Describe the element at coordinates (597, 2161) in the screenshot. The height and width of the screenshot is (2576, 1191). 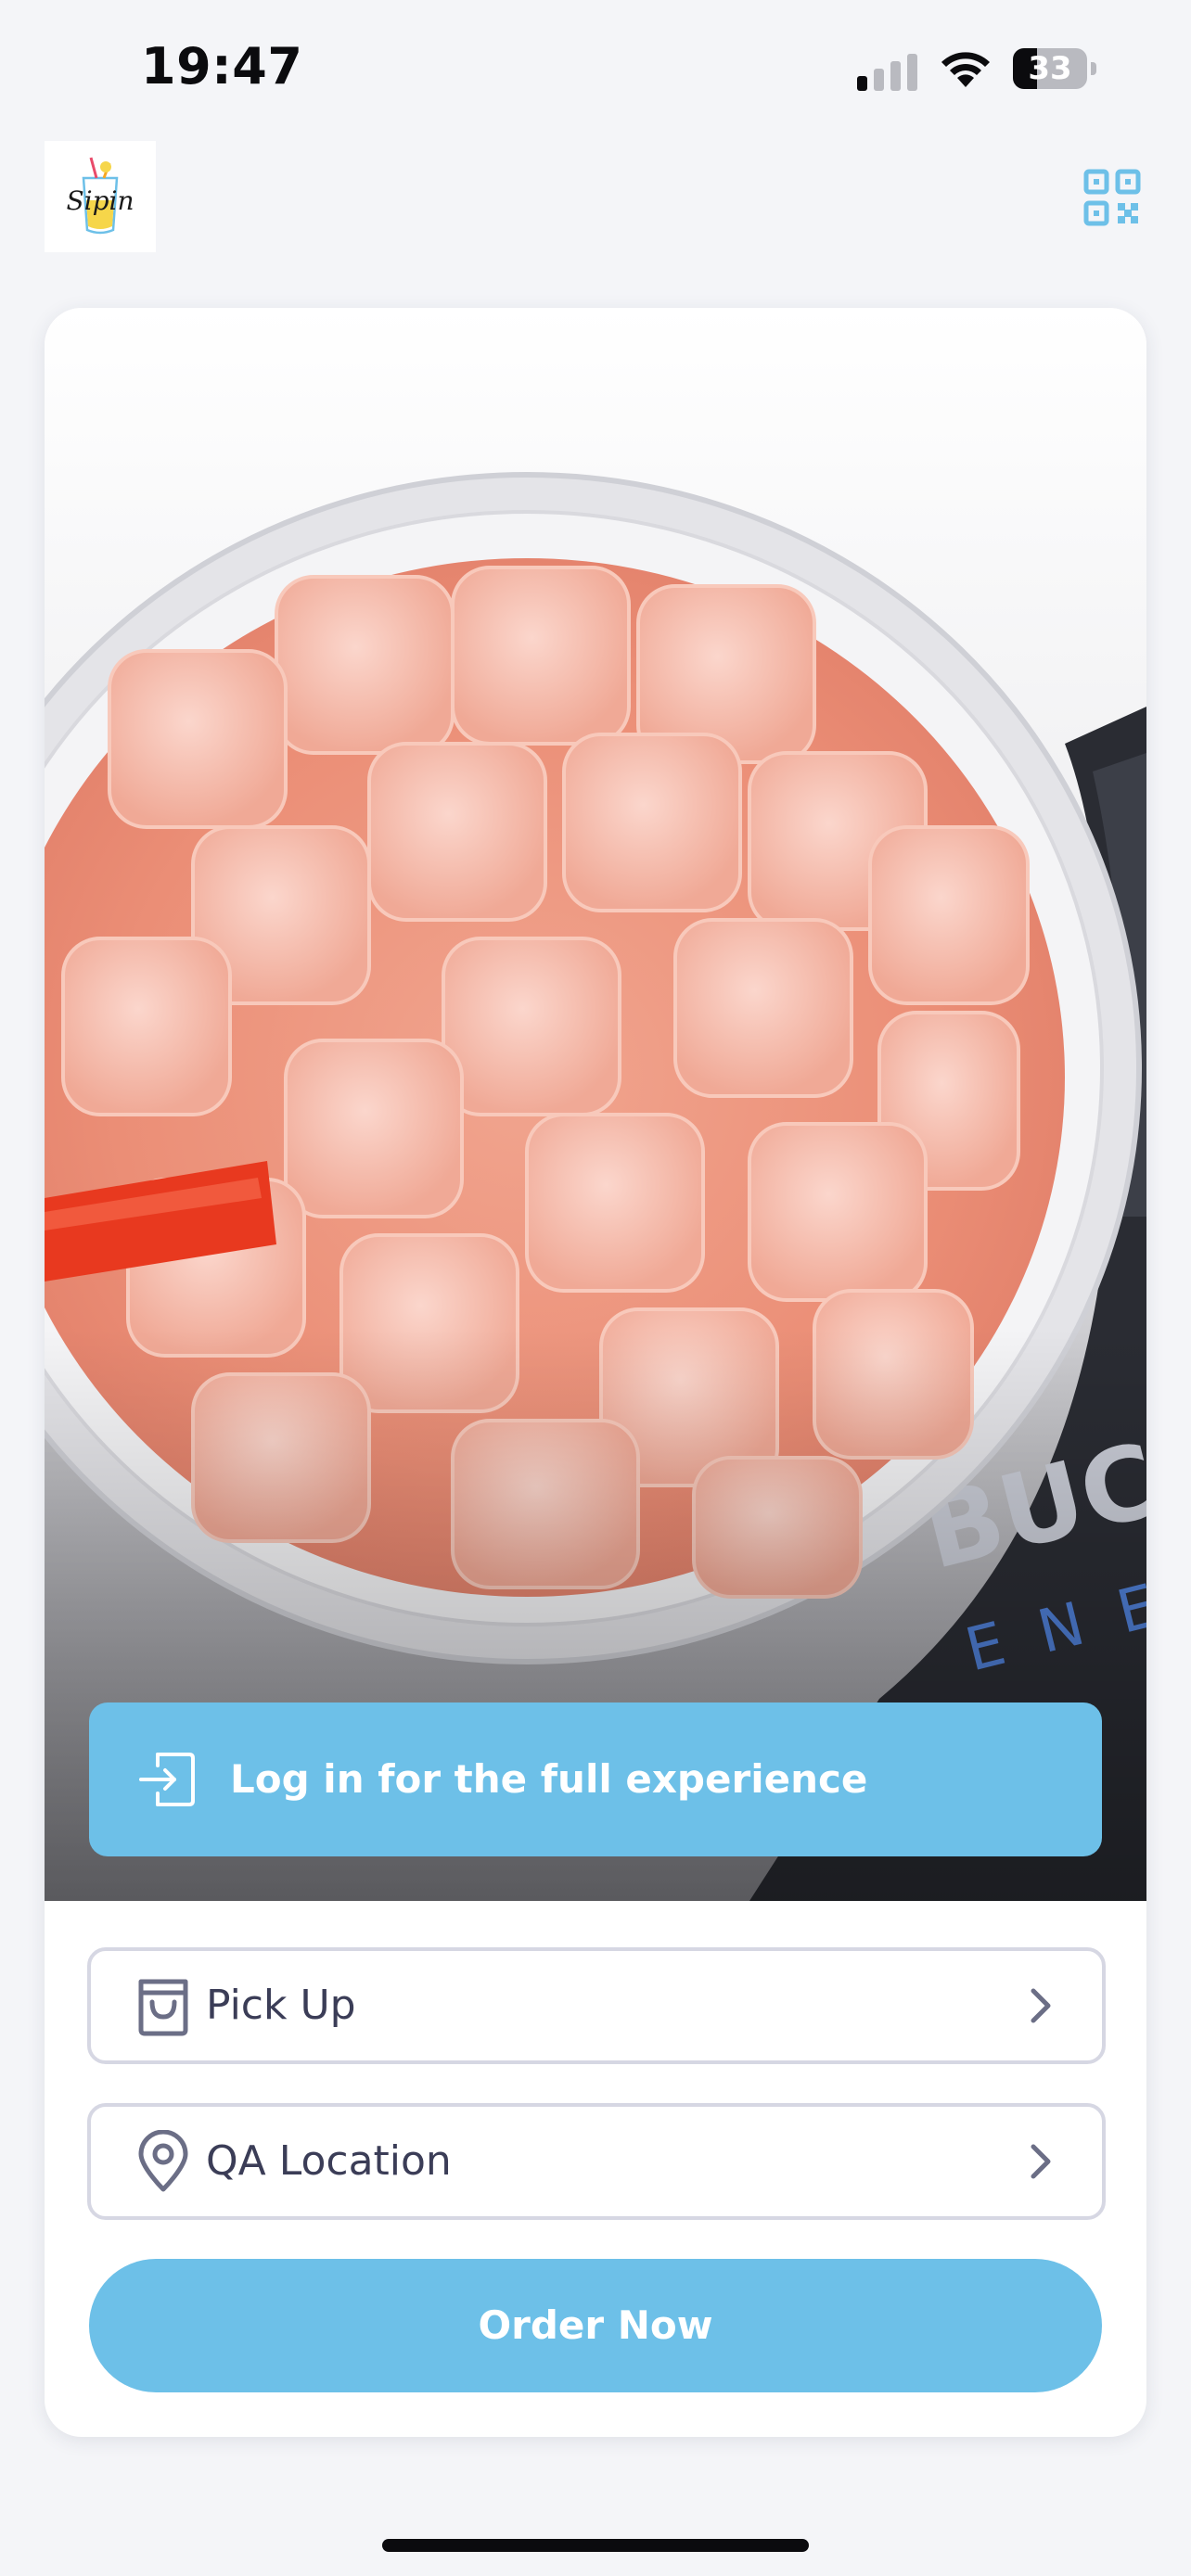
I see `location-option: QA Location` at that location.